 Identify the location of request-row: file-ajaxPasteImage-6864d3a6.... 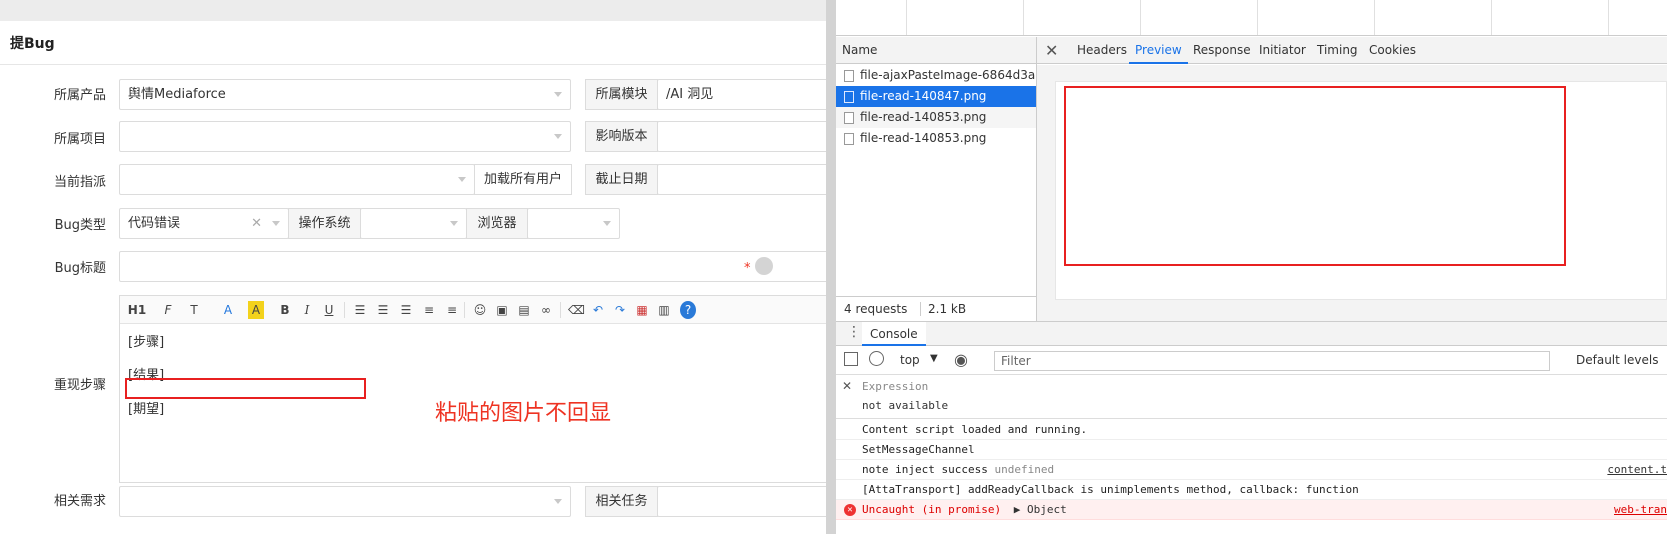
(936, 75).